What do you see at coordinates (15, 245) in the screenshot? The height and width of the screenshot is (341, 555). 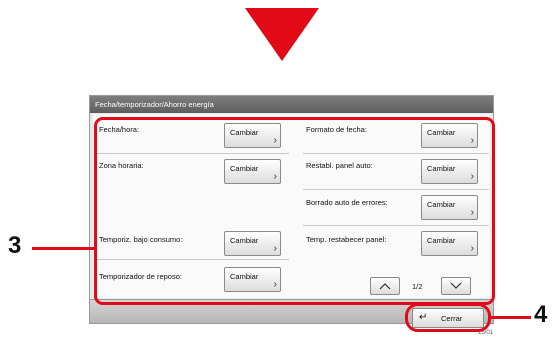 I see `callout-number-3: 3` at bounding box center [15, 245].